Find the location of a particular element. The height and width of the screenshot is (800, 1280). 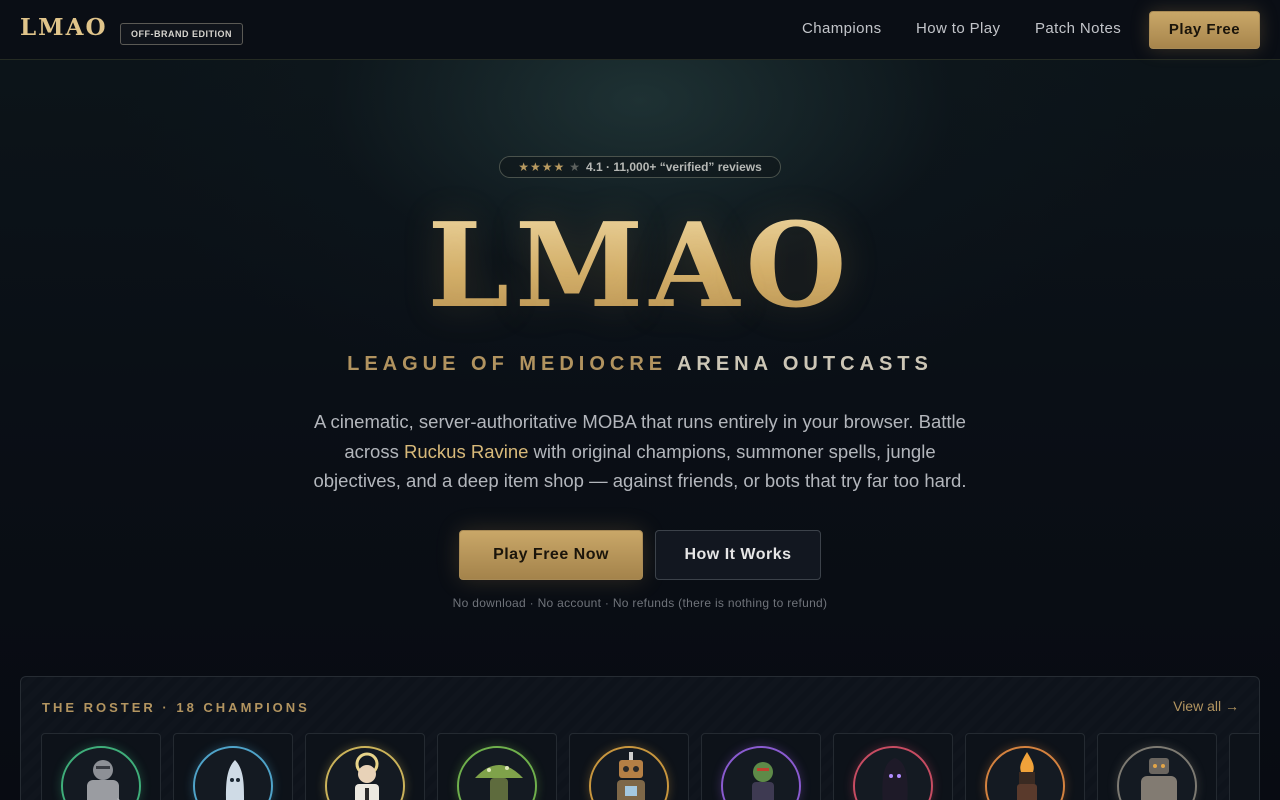

play-free-now-button: Play Free Now is located at coordinates (551, 555).